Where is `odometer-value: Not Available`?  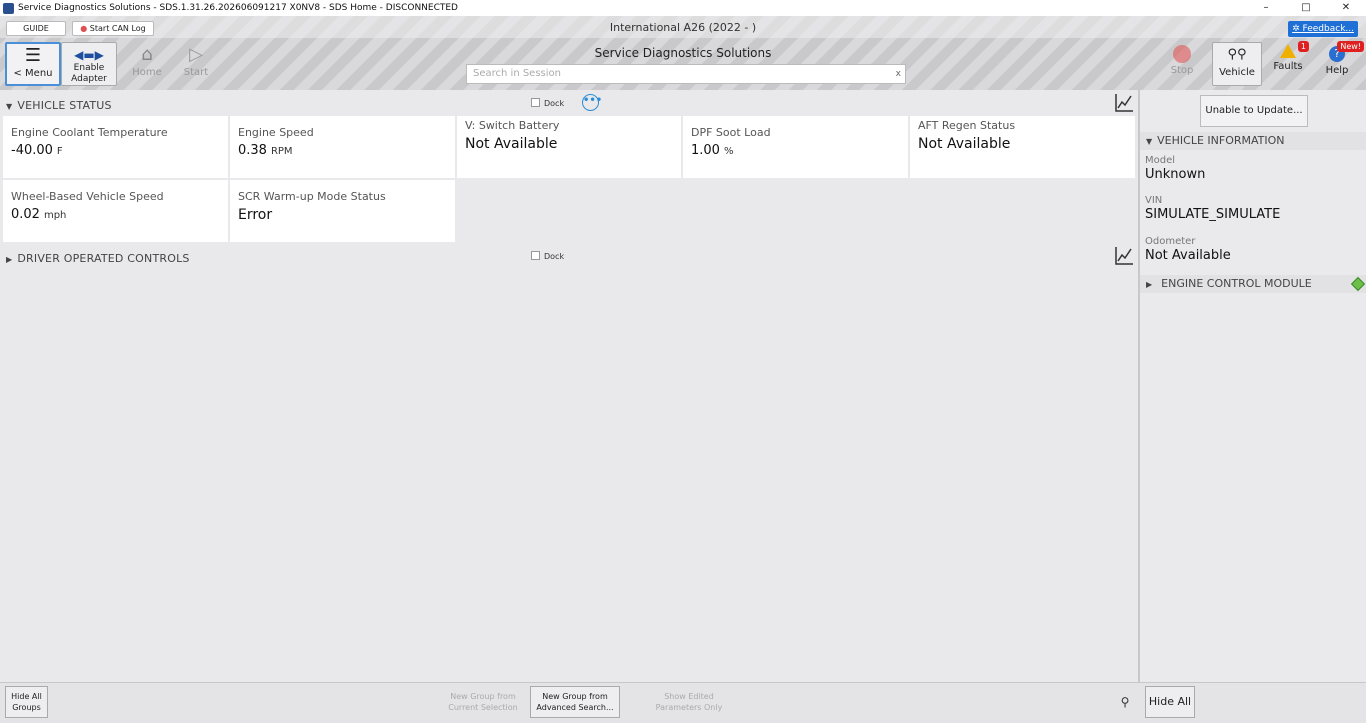 odometer-value: Not Available is located at coordinates (1188, 255).